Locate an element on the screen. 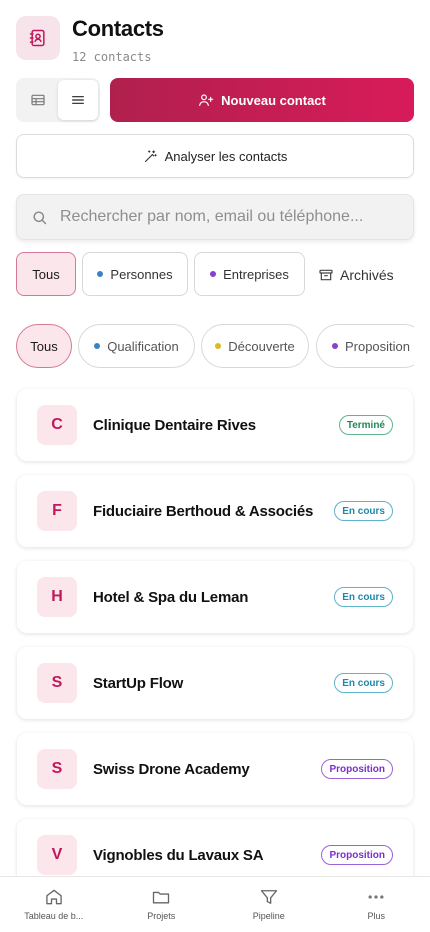 This screenshot has width=430, height=932. search-input is located at coordinates (230, 217).